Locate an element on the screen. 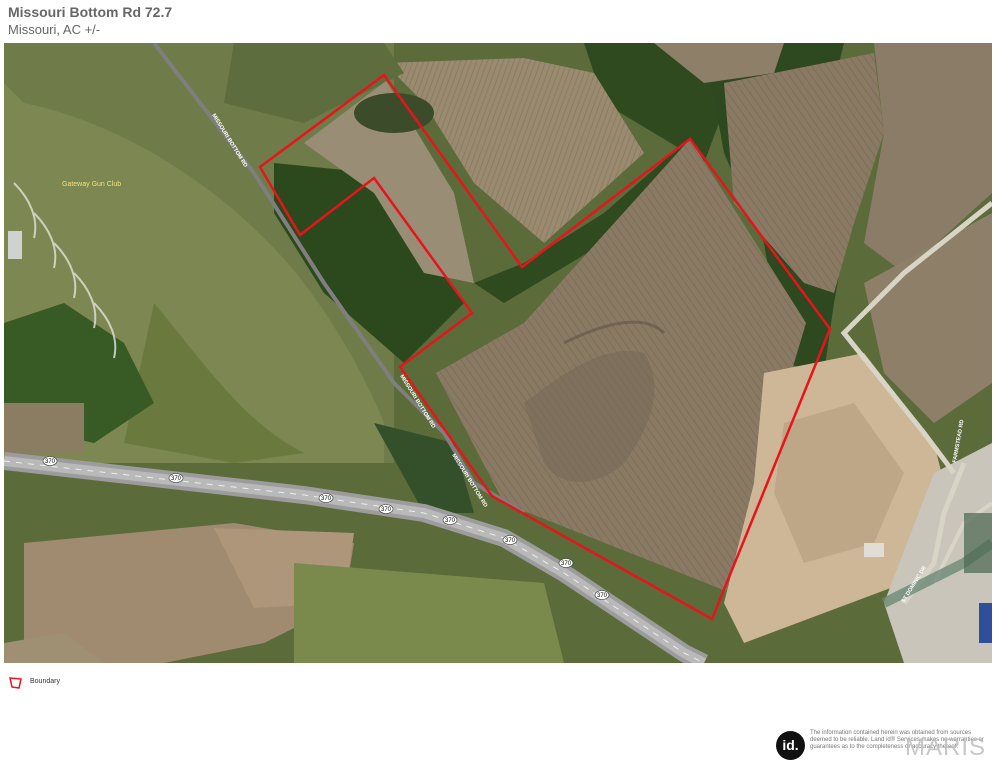 This screenshot has width=994, height=768. gun-club-label: Gateway Gun Club is located at coordinates (91, 184).